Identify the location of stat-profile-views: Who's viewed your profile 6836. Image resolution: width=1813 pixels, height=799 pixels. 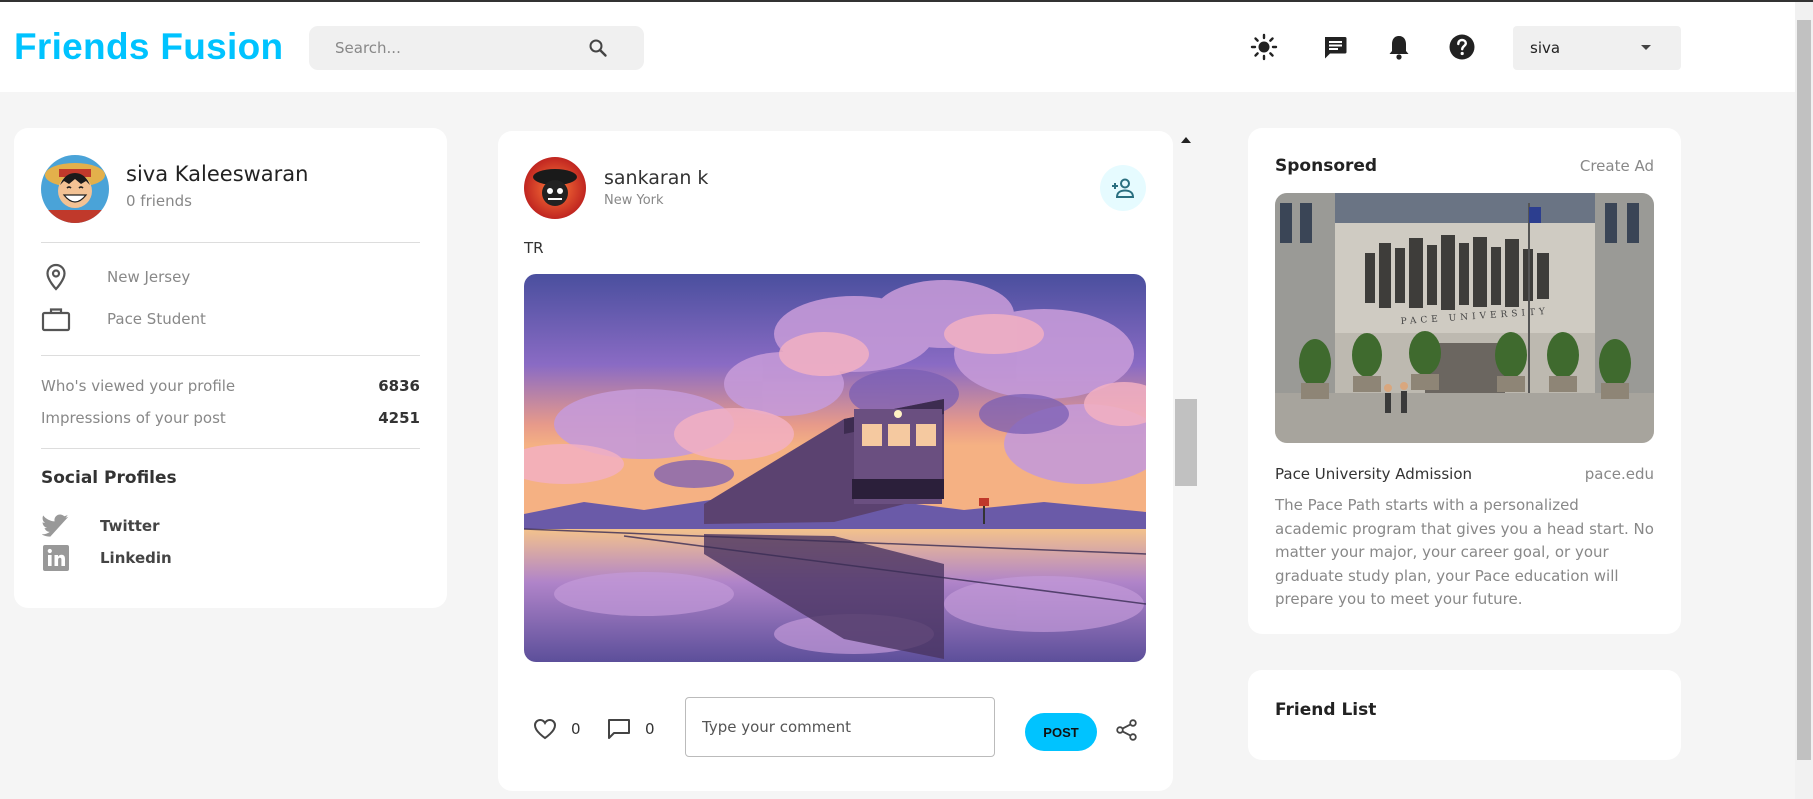
(230, 388).